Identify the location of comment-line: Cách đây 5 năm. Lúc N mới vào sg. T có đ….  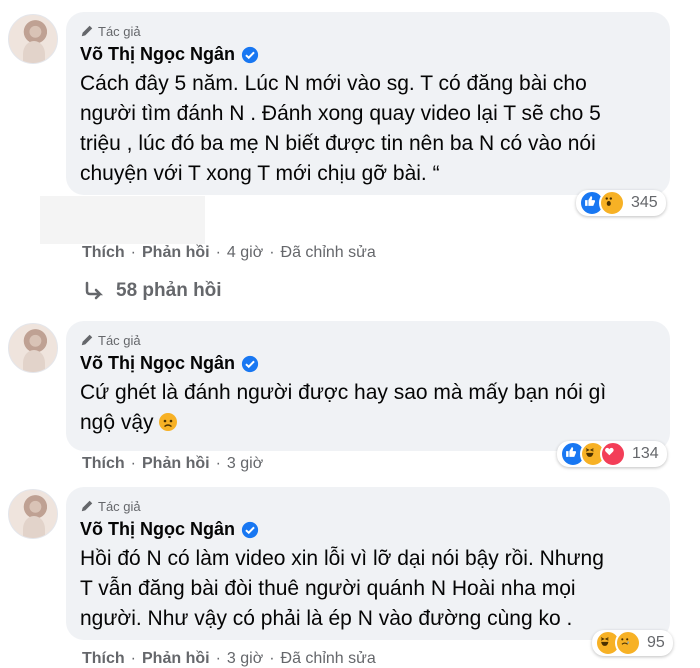
(333, 83).